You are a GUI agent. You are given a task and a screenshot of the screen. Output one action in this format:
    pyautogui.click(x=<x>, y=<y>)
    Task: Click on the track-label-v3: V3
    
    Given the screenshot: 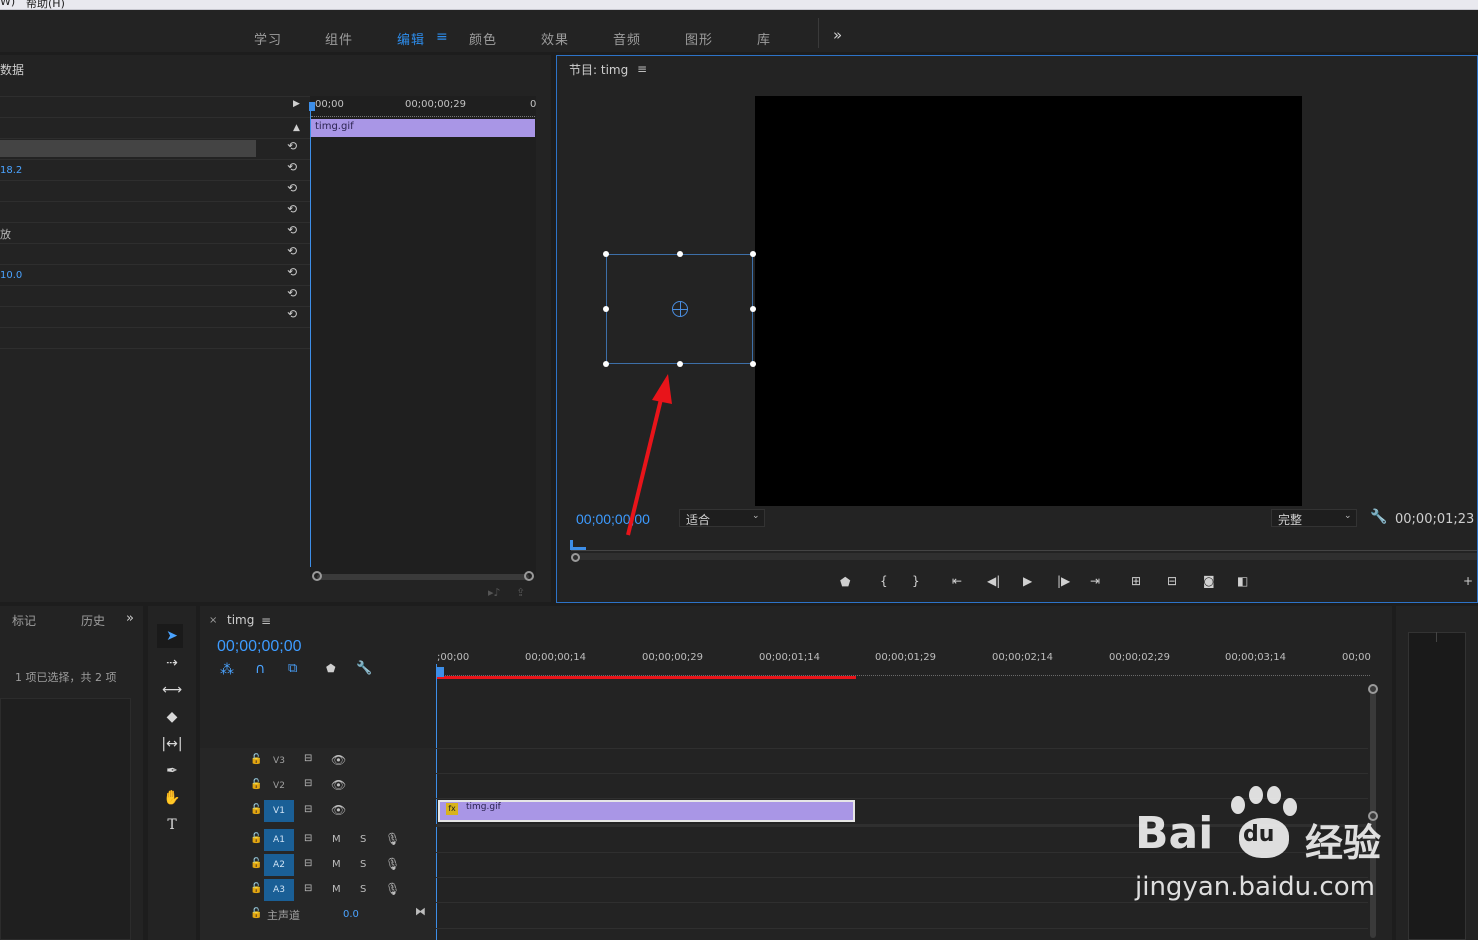 What is the action you would take?
    pyautogui.click(x=279, y=761)
    